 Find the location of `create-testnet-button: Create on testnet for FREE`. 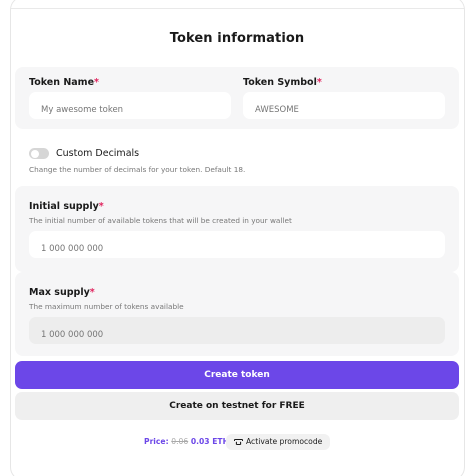

create-testnet-button: Create on testnet for FREE is located at coordinates (237, 406).